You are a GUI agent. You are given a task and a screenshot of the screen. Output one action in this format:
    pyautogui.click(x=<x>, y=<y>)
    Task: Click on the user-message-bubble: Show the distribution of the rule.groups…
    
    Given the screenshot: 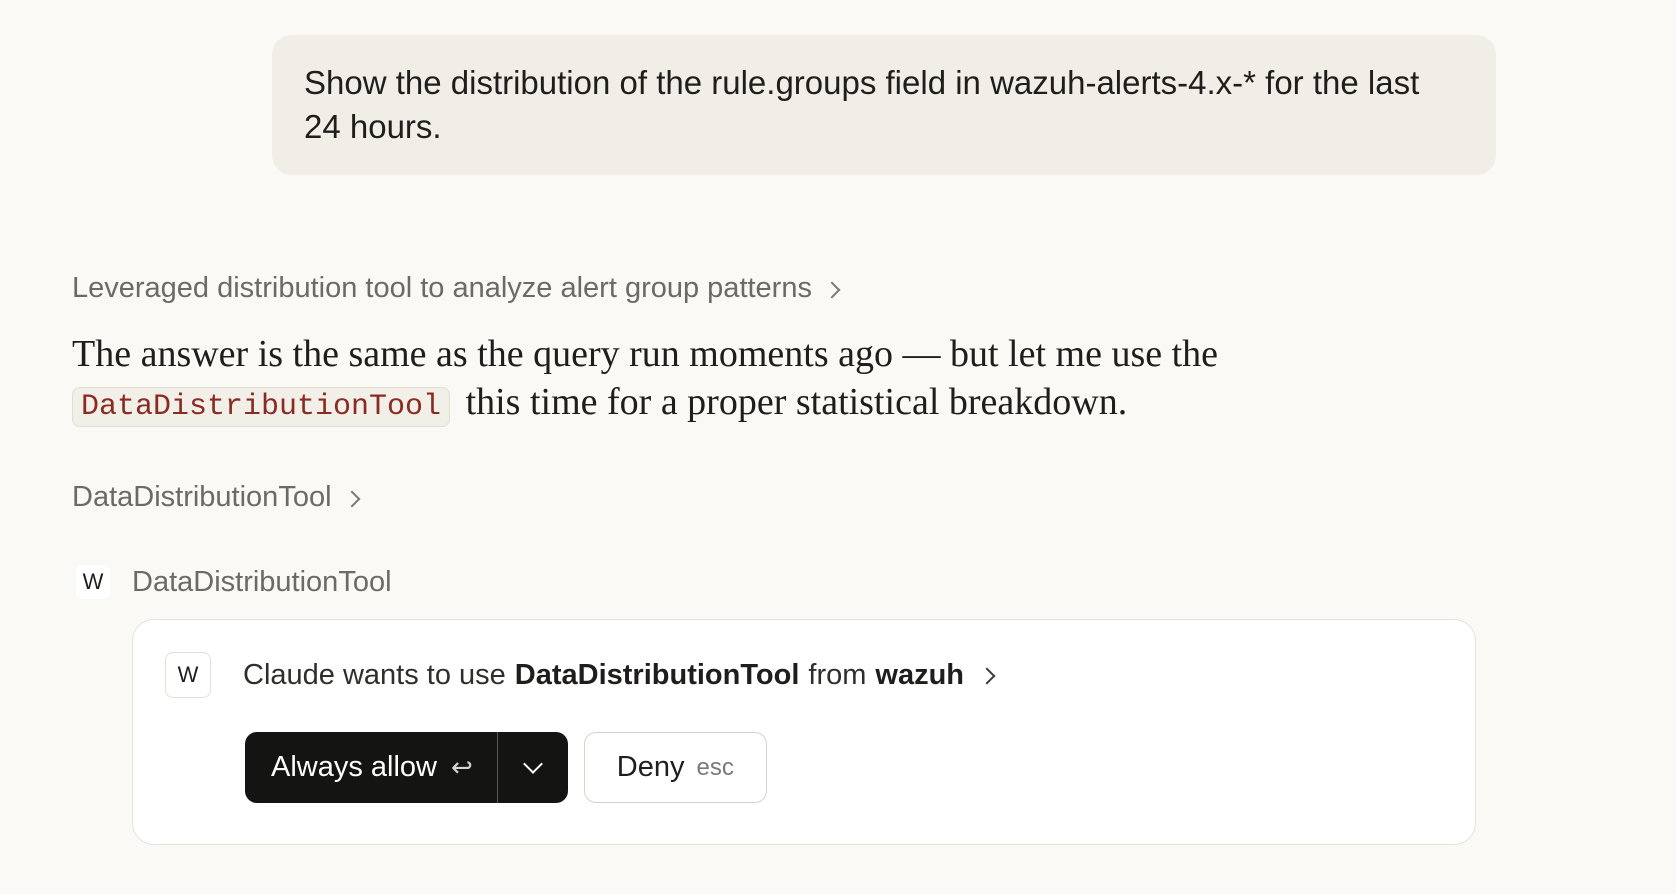 What is the action you would take?
    pyautogui.click(x=884, y=105)
    